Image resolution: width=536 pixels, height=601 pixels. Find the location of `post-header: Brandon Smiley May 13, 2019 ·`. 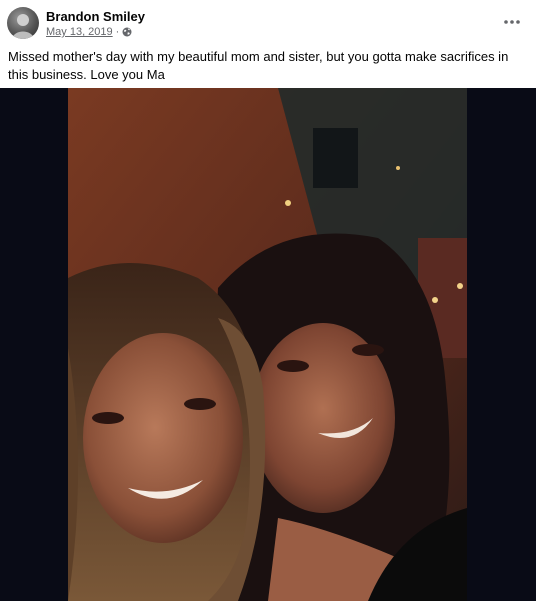

post-header: Brandon Smiley May 13, 2019 · is located at coordinates (268, 22).